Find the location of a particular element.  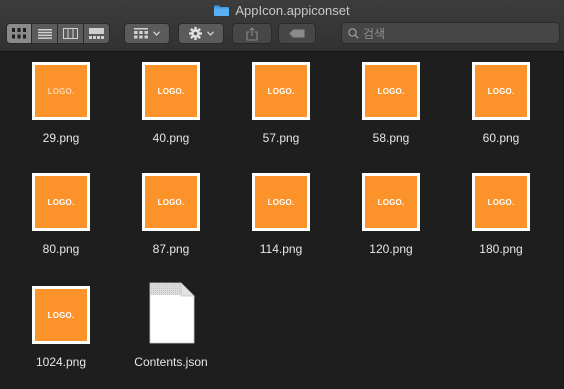

gallery-icon is located at coordinates (96, 33).